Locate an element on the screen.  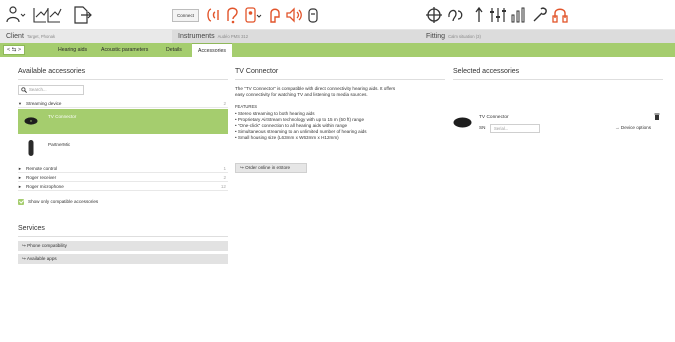
category-count: 1 is located at coordinates (224, 168).